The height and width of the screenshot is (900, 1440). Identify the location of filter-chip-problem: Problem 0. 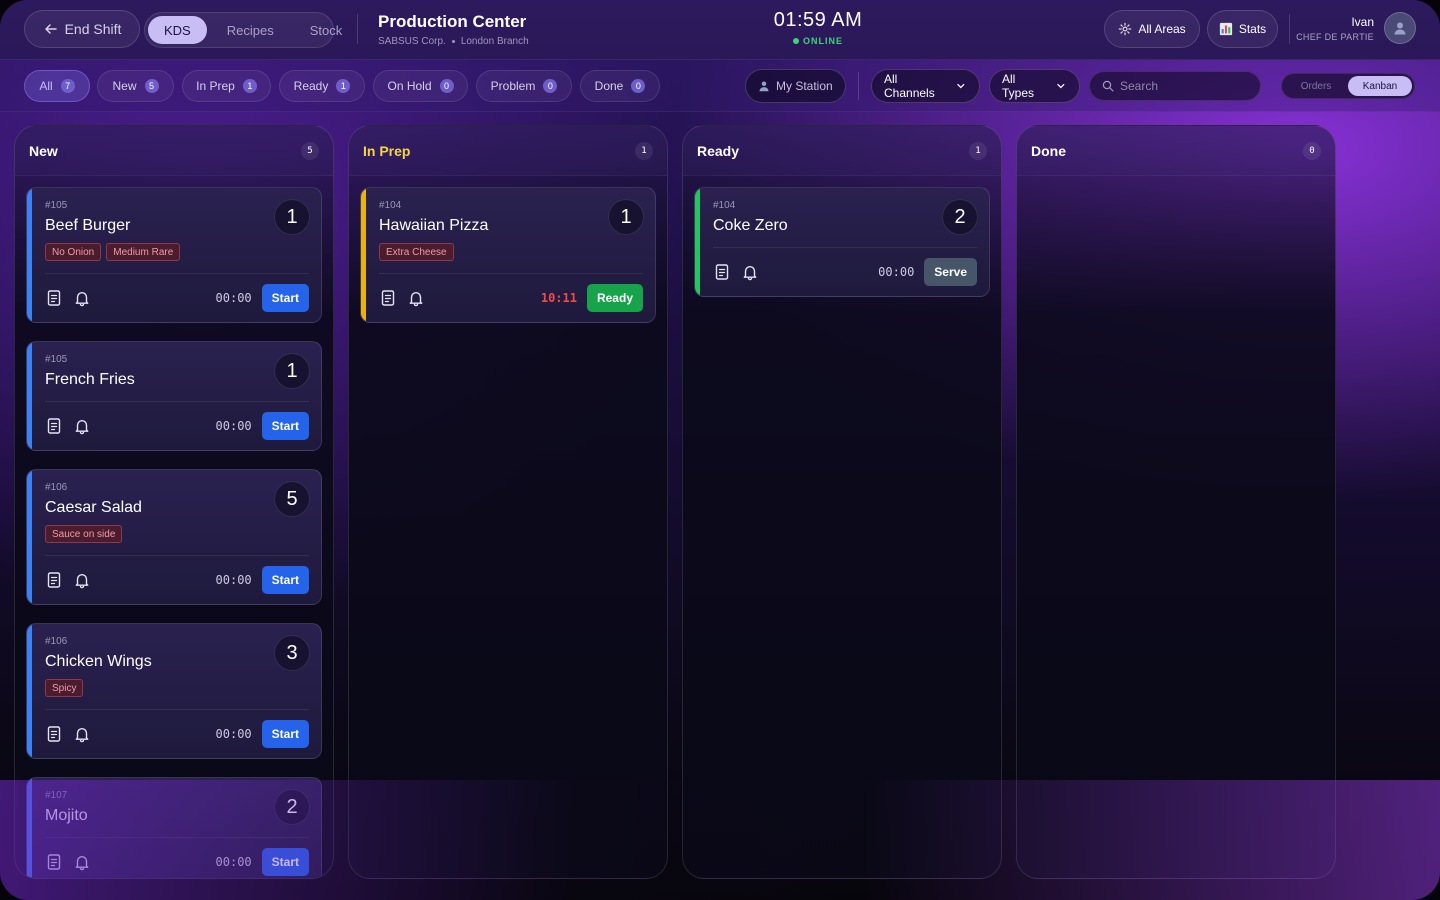
(524, 86).